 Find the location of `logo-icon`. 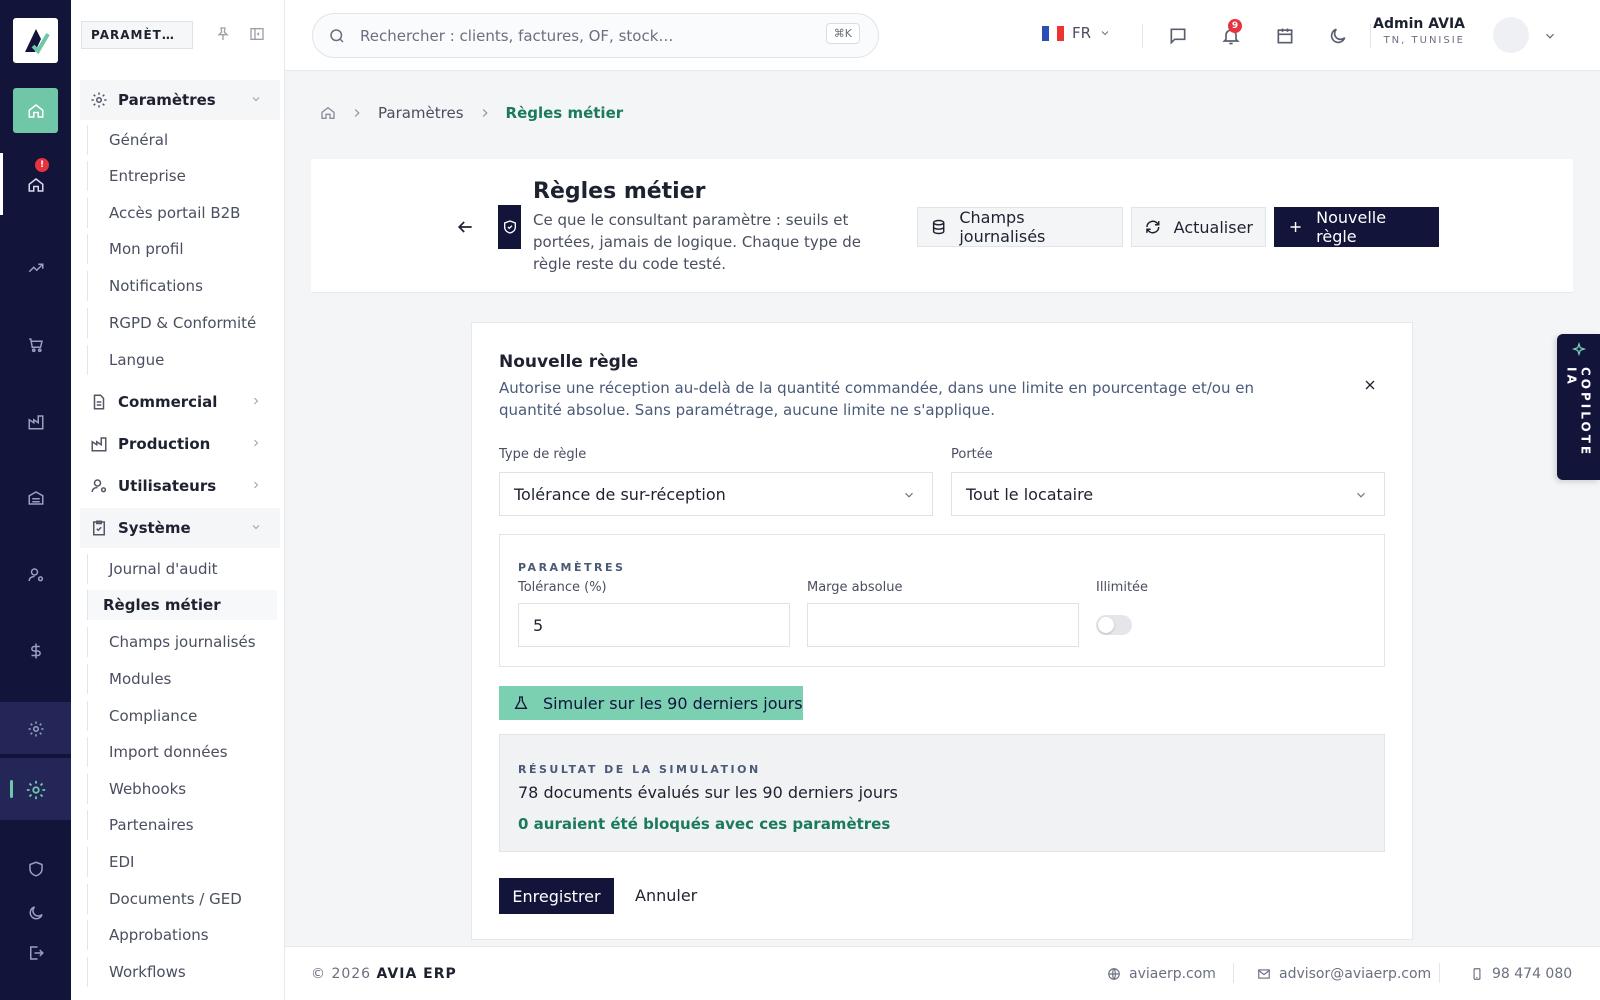

logo-icon is located at coordinates (37, 41).